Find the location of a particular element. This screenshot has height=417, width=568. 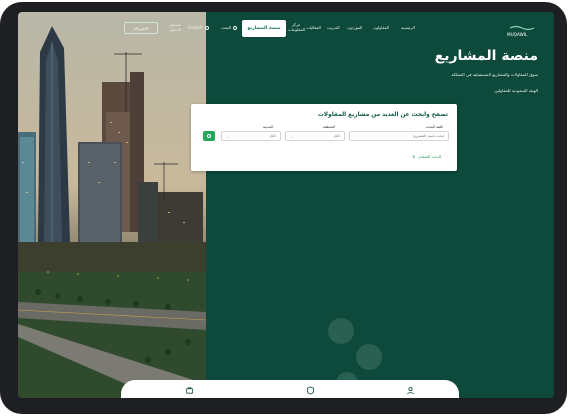

advanced-search-link: البحث المتقدم ⇅ is located at coordinates (426, 156).